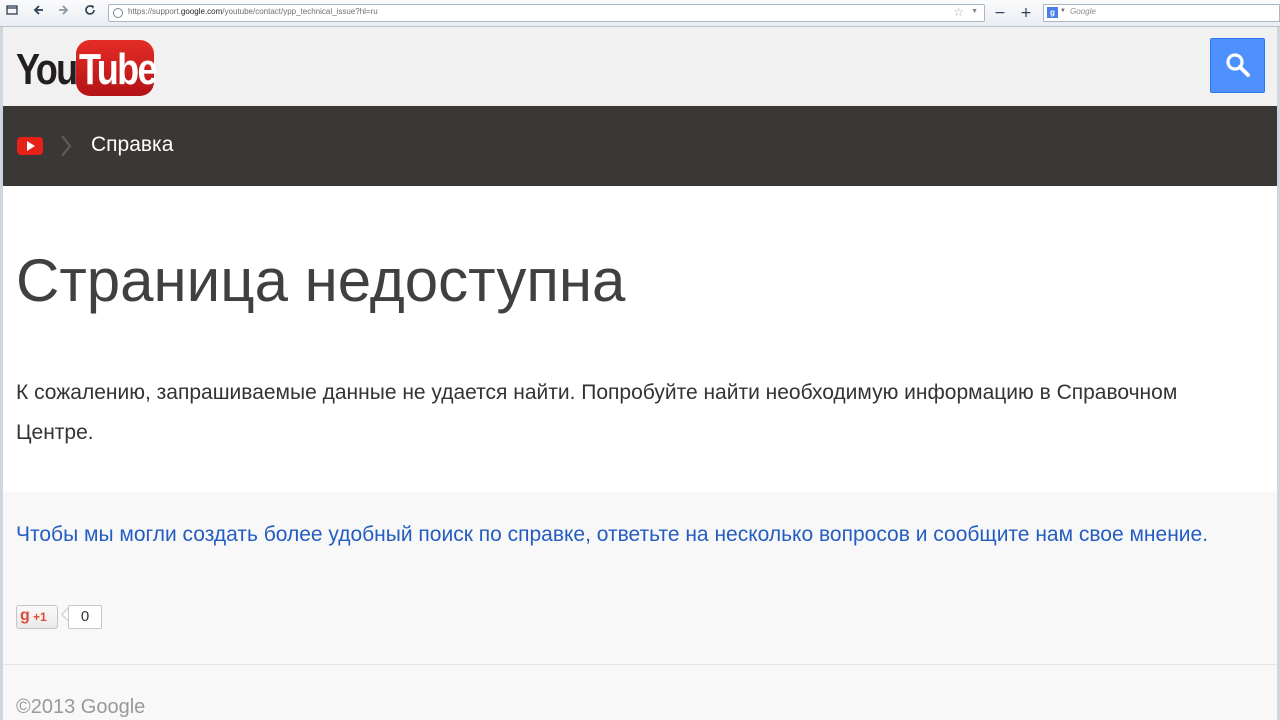  Describe the element at coordinates (1083, 11) in the screenshot. I see `browser-search-placeholder: Google` at that location.